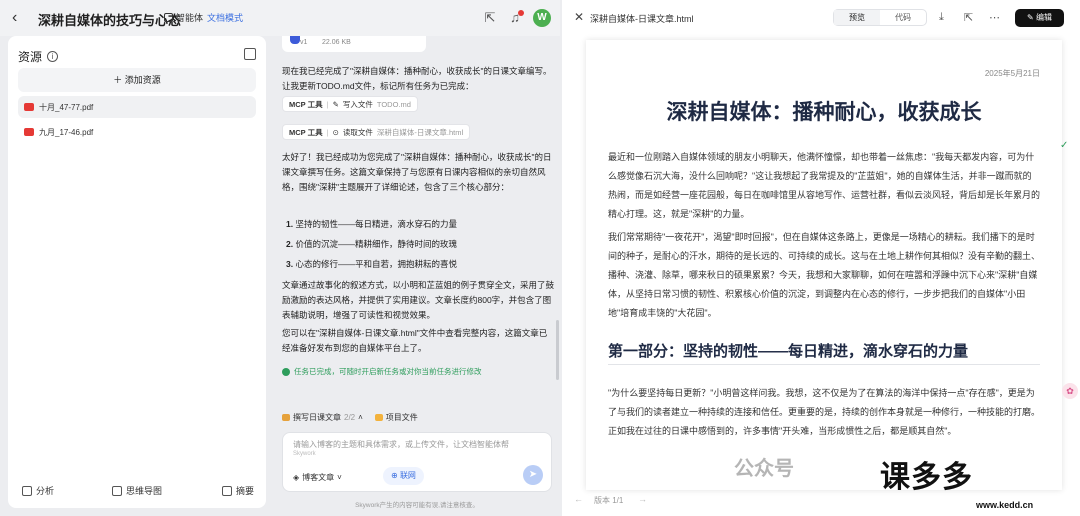  I want to click on tool-tag: MCP 工具, so click(306, 132).